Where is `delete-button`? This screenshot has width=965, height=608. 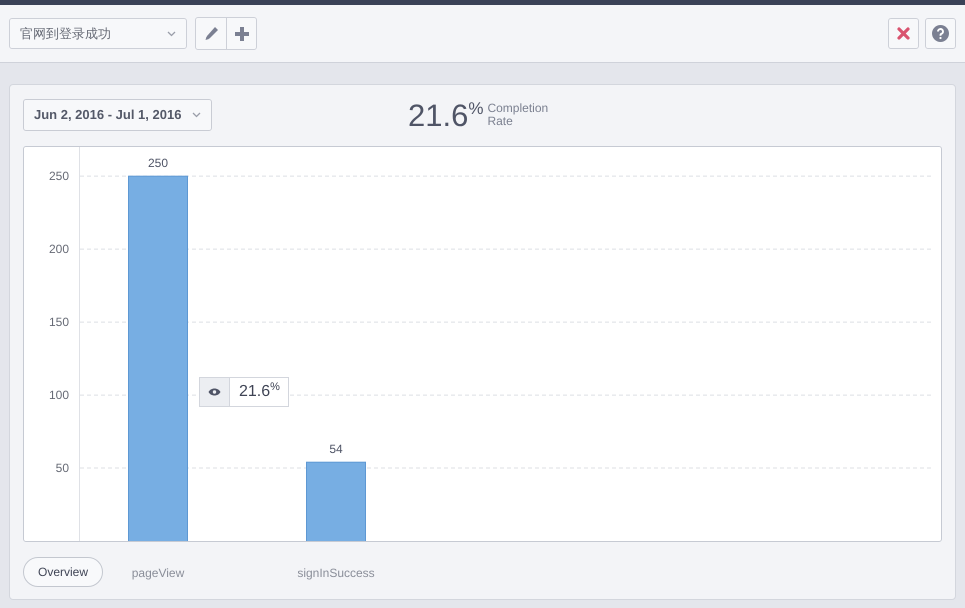
delete-button is located at coordinates (903, 33).